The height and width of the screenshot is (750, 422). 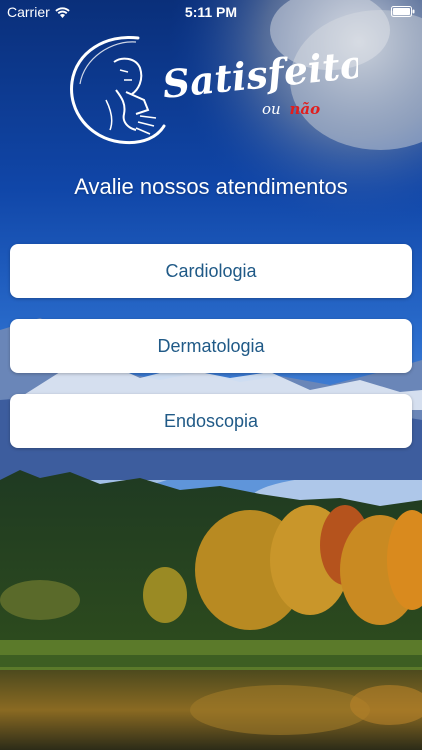 I want to click on page-title: Avalie nossos atendimentos, so click(x=211, y=186).